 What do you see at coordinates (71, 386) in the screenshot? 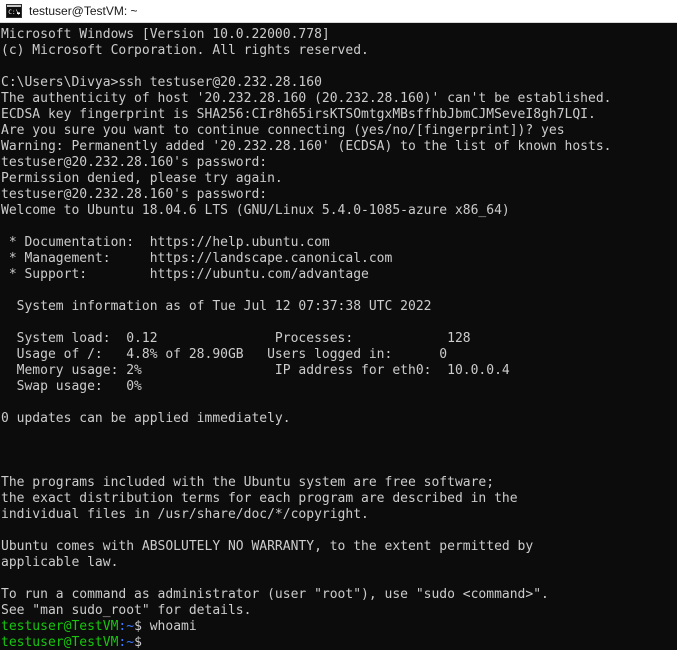
I see `terminal-line: Swap usage: 0%` at bounding box center [71, 386].